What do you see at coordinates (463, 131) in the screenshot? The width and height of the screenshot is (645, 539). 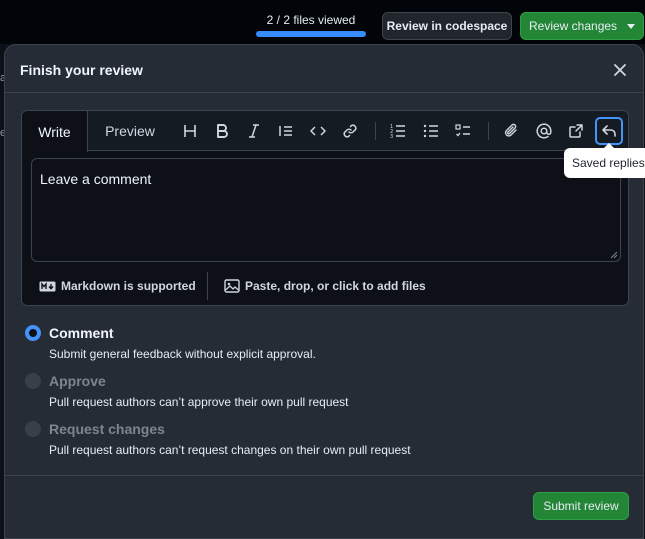 I see `task-list-icon` at bounding box center [463, 131].